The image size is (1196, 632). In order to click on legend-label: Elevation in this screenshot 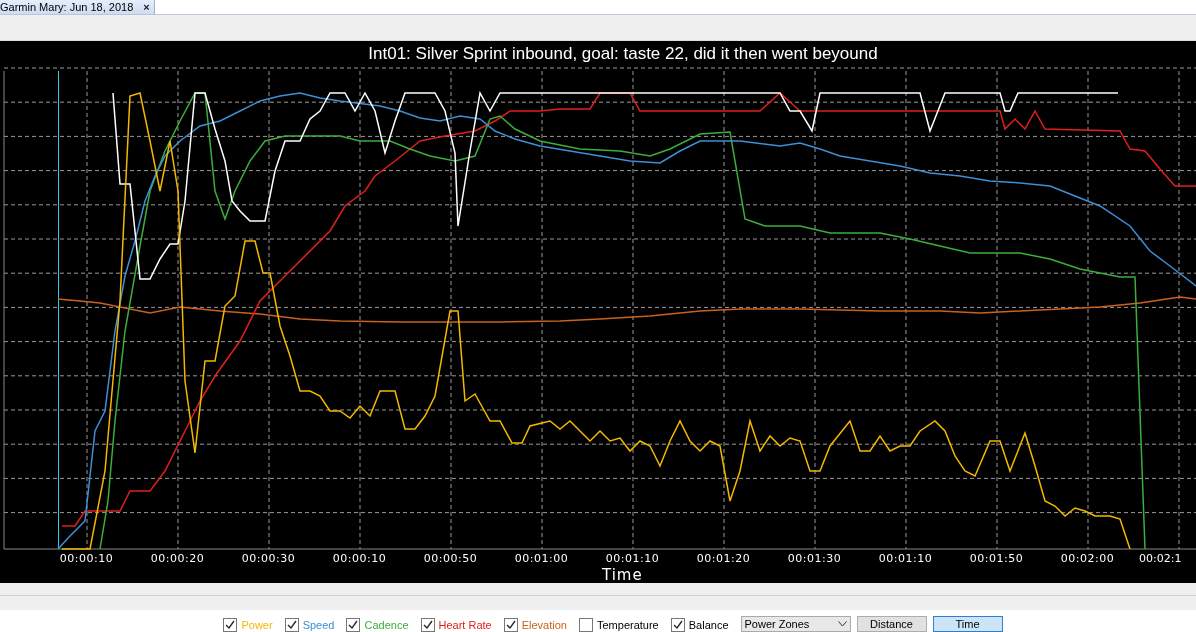, I will do `click(544, 624)`.